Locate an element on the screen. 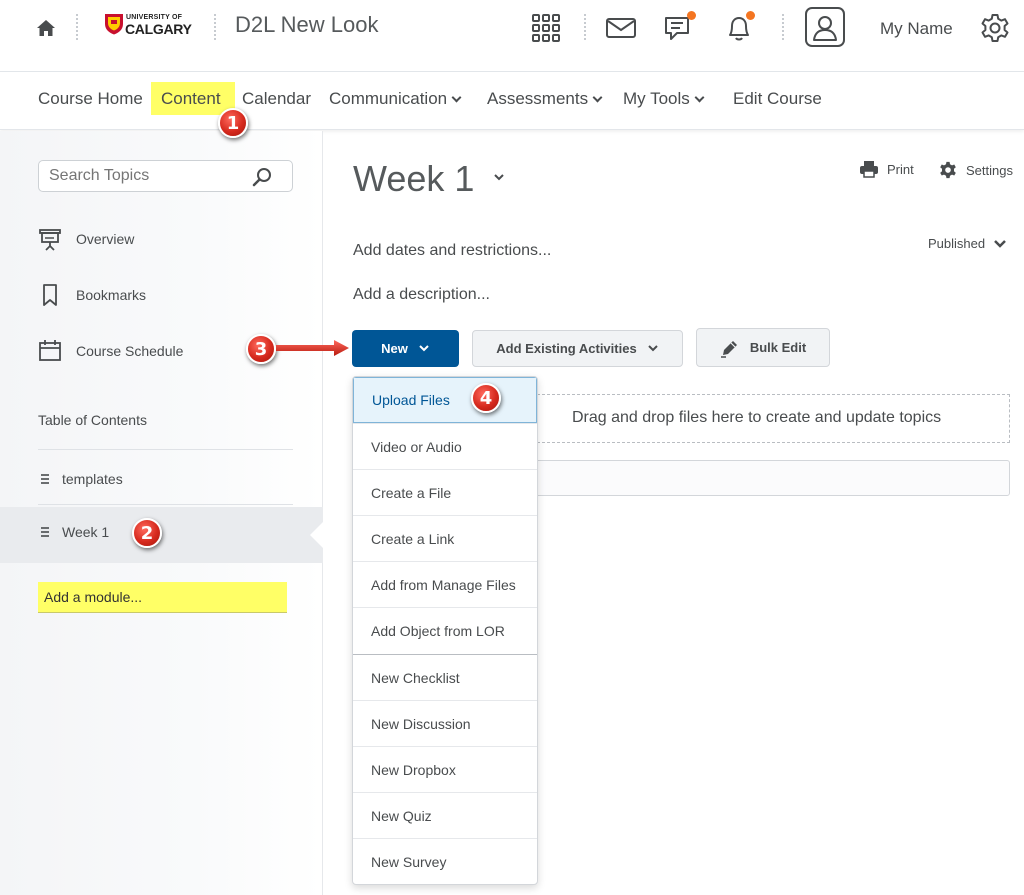  nav-content: Content is located at coordinates (191, 99).